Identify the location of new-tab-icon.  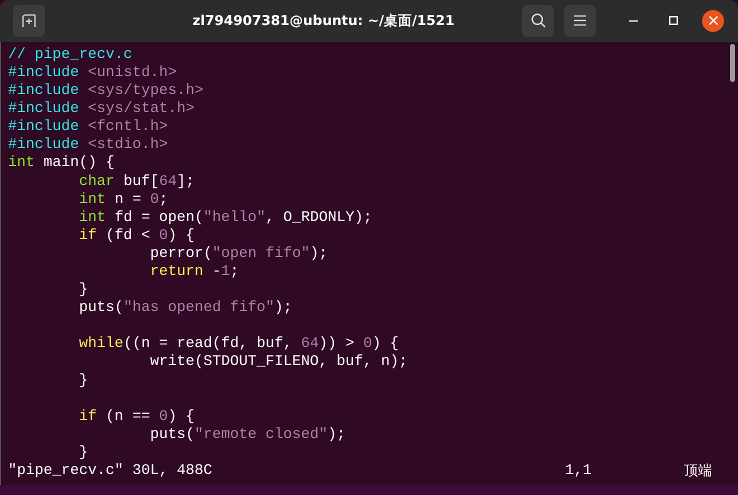
(29, 21).